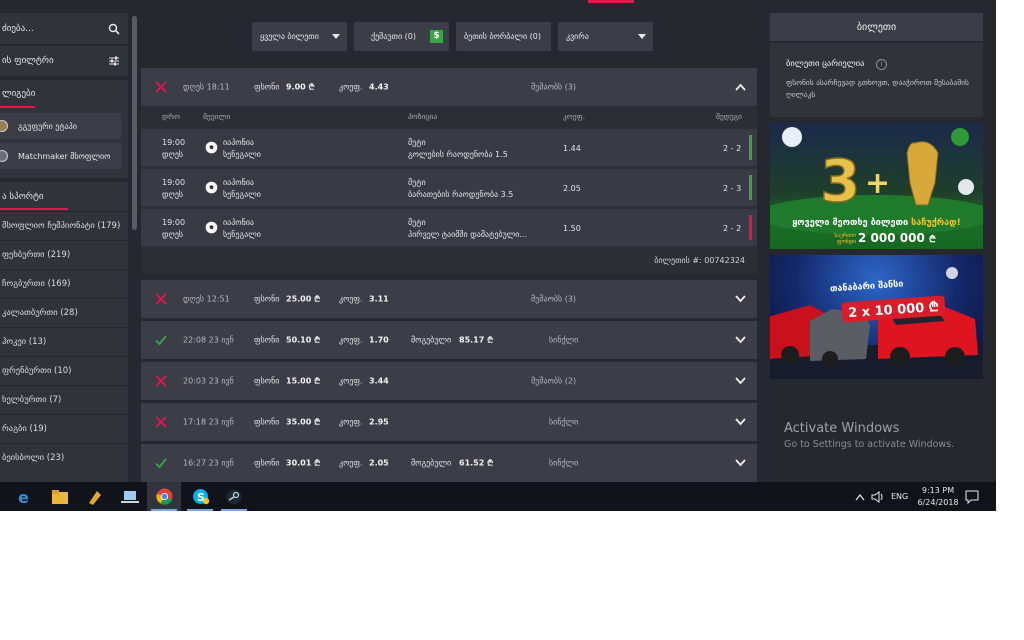 The width and height of the screenshot is (1024, 640). Describe the element at coordinates (611, 1) in the screenshot. I see `active-tab-indicator` at that location.